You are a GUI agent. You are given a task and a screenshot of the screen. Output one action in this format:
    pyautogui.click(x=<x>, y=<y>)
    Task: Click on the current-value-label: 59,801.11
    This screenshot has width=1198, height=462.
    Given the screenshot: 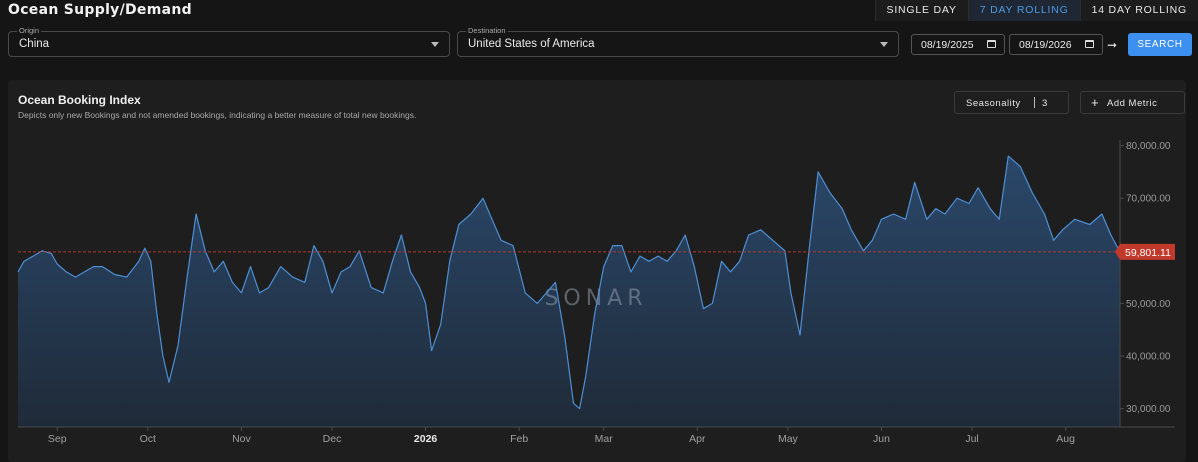 What is the action you would take?
    pyautogui.click(x=1148, y=253)
    